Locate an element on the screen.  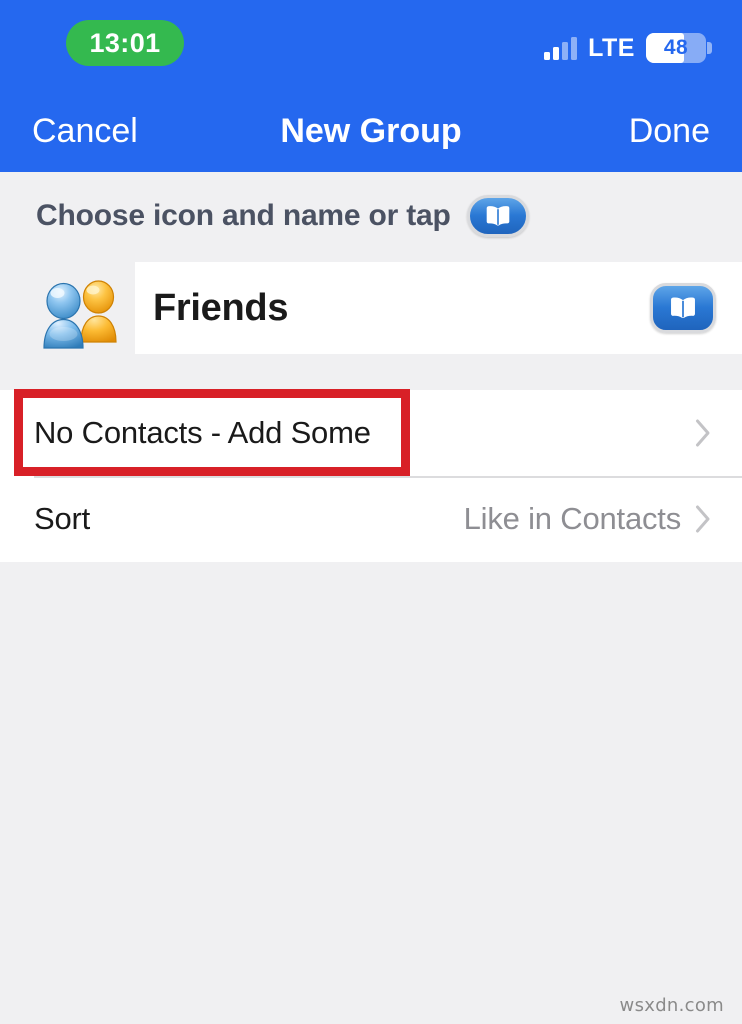
group-name-input: Friends is located at coordinates (438, 308).